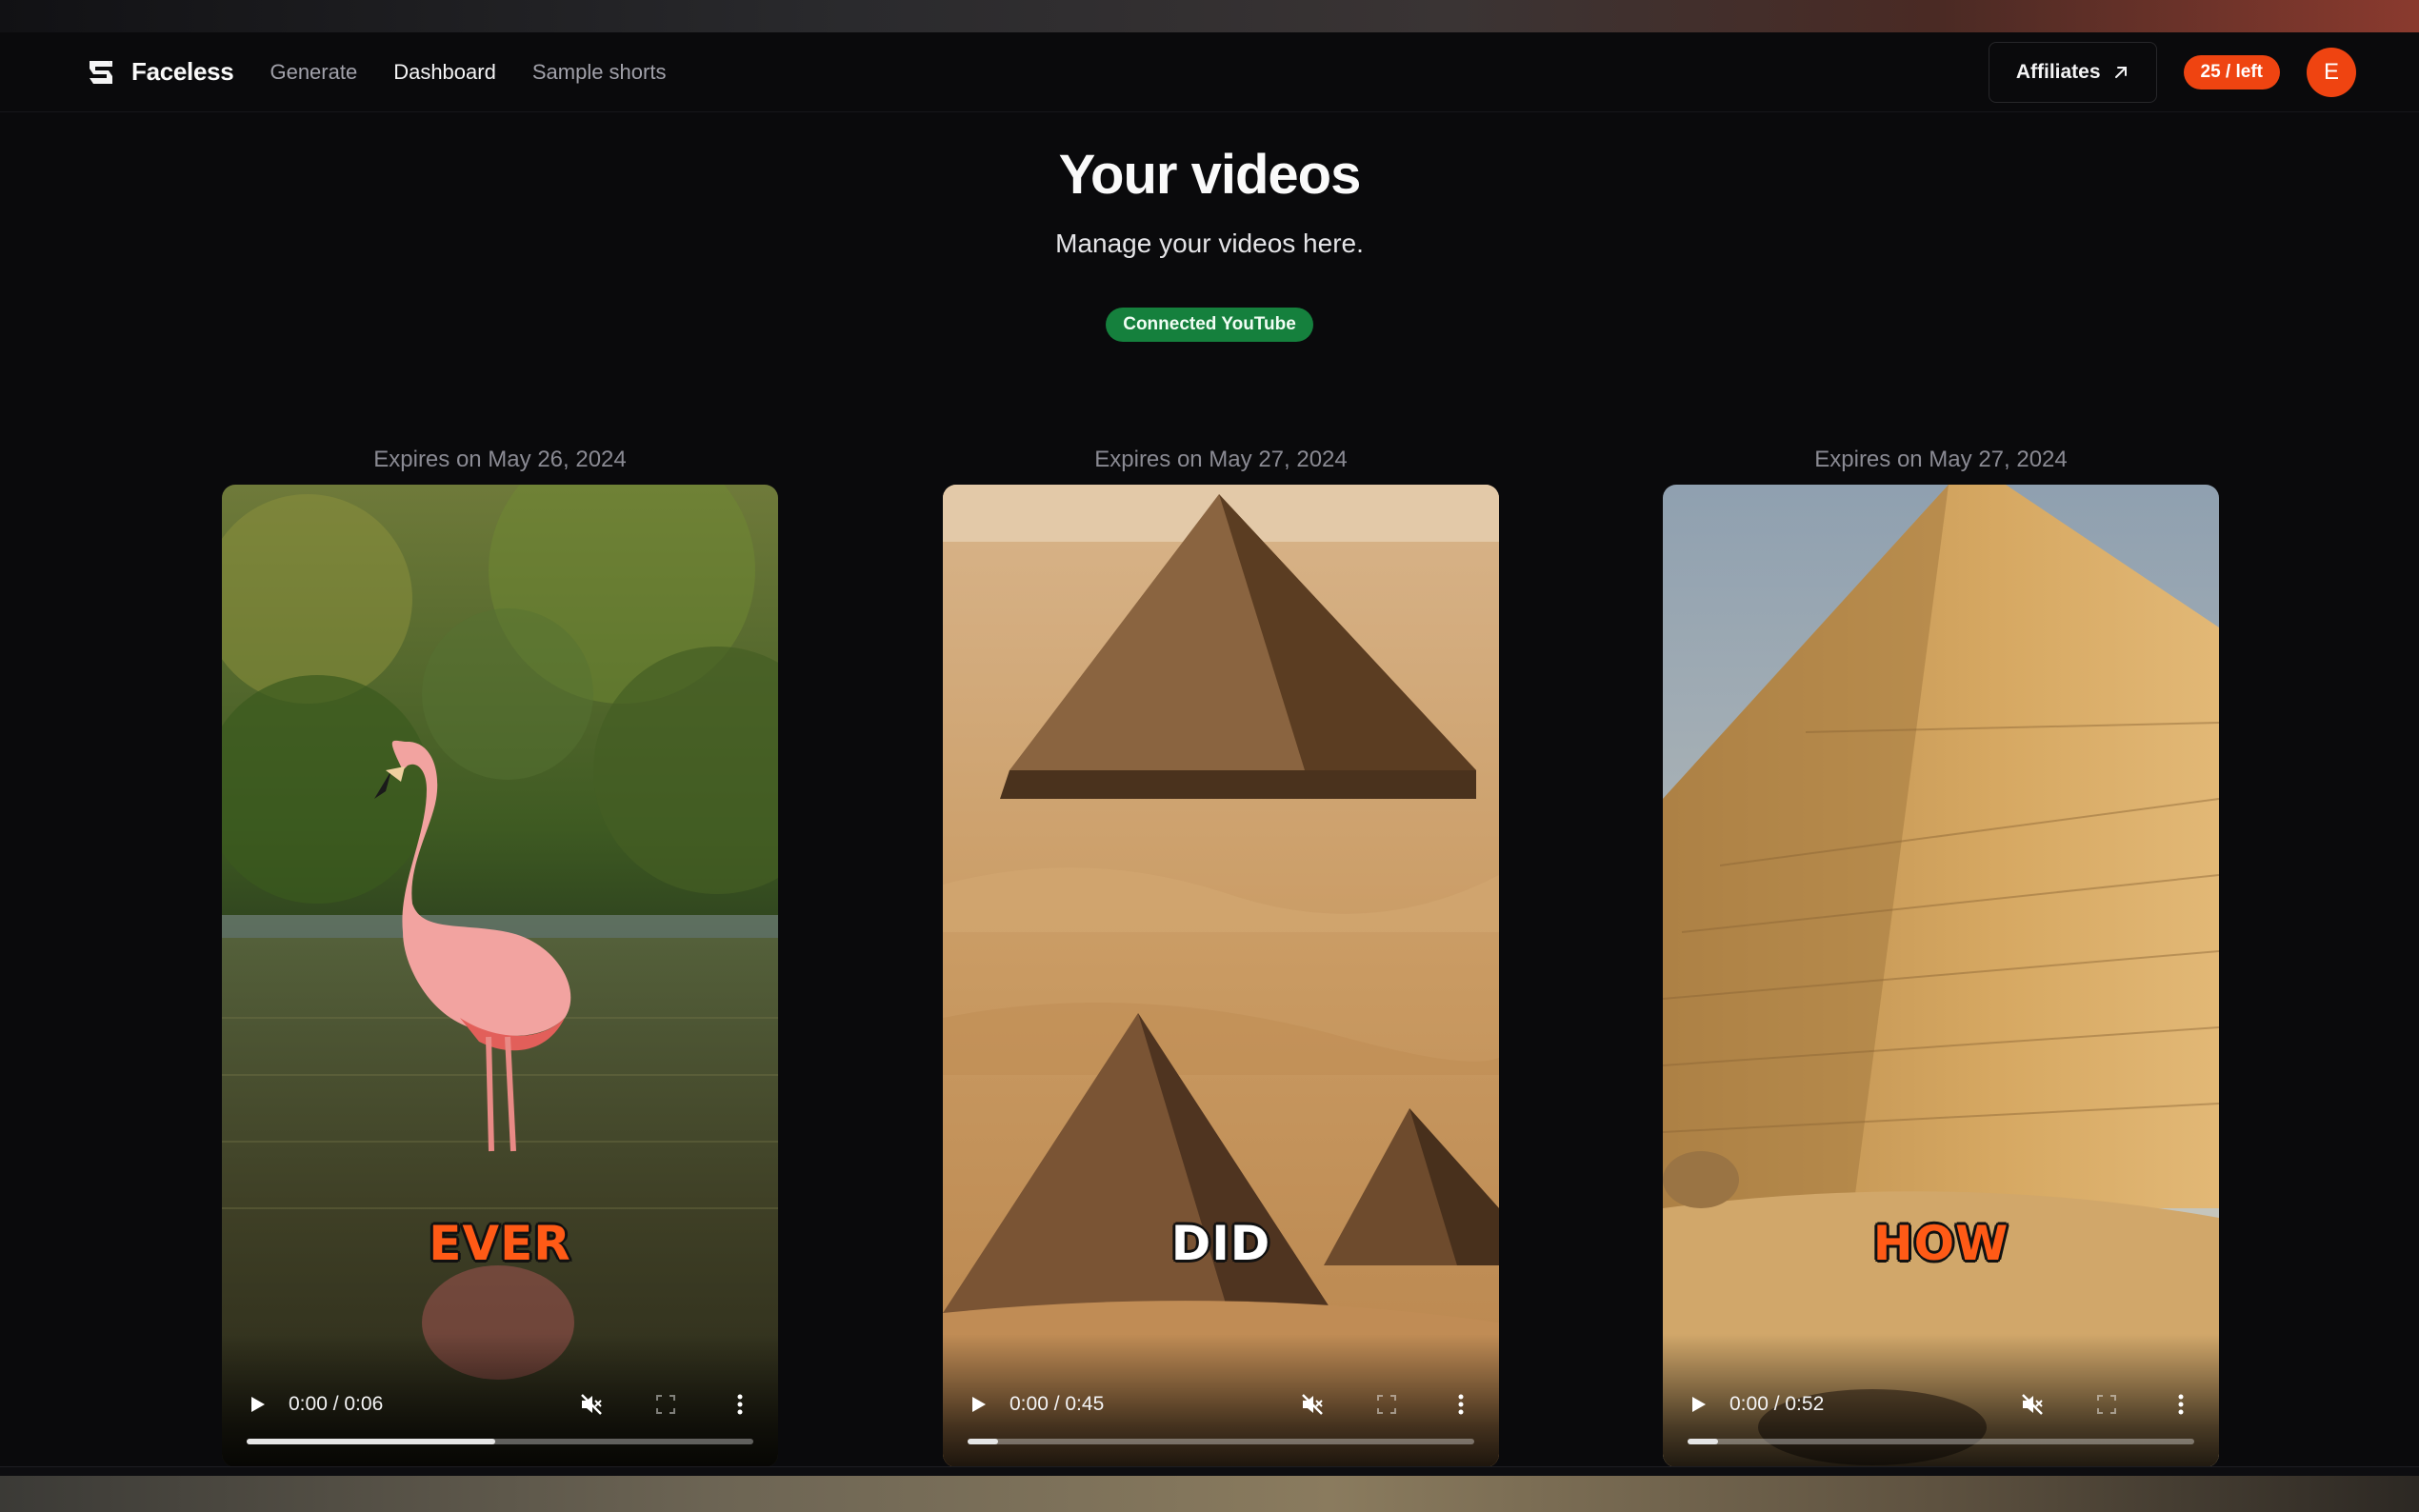 This screenshot has width=2419, height=1512. I want to click on affiliates-label: Affiliates, so click(2058, 71).